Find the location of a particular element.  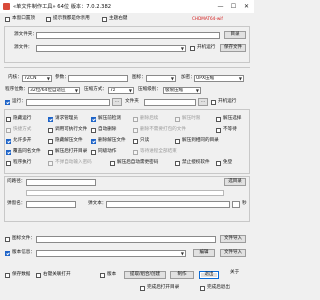

option-label: 不弹自动输入密码 is located at coordinates (73, 162).